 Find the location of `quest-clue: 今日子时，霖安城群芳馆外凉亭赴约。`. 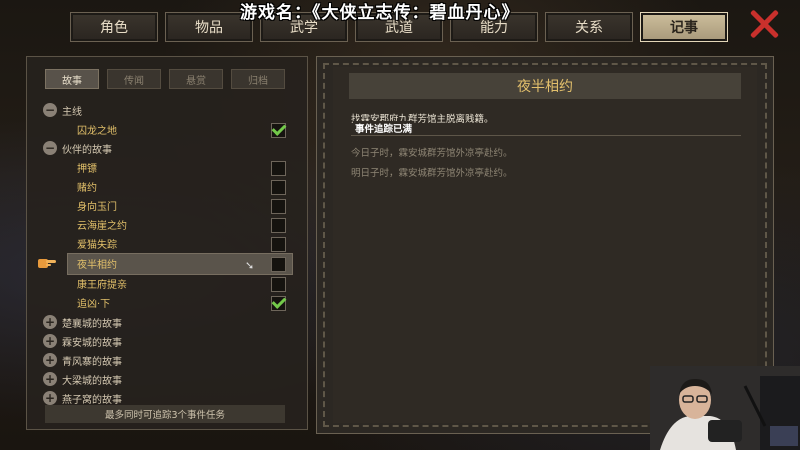

quest-clue: 今日子时，霖安城群芳馆外凉亭赴约。 is located at coordinates (432, 153).